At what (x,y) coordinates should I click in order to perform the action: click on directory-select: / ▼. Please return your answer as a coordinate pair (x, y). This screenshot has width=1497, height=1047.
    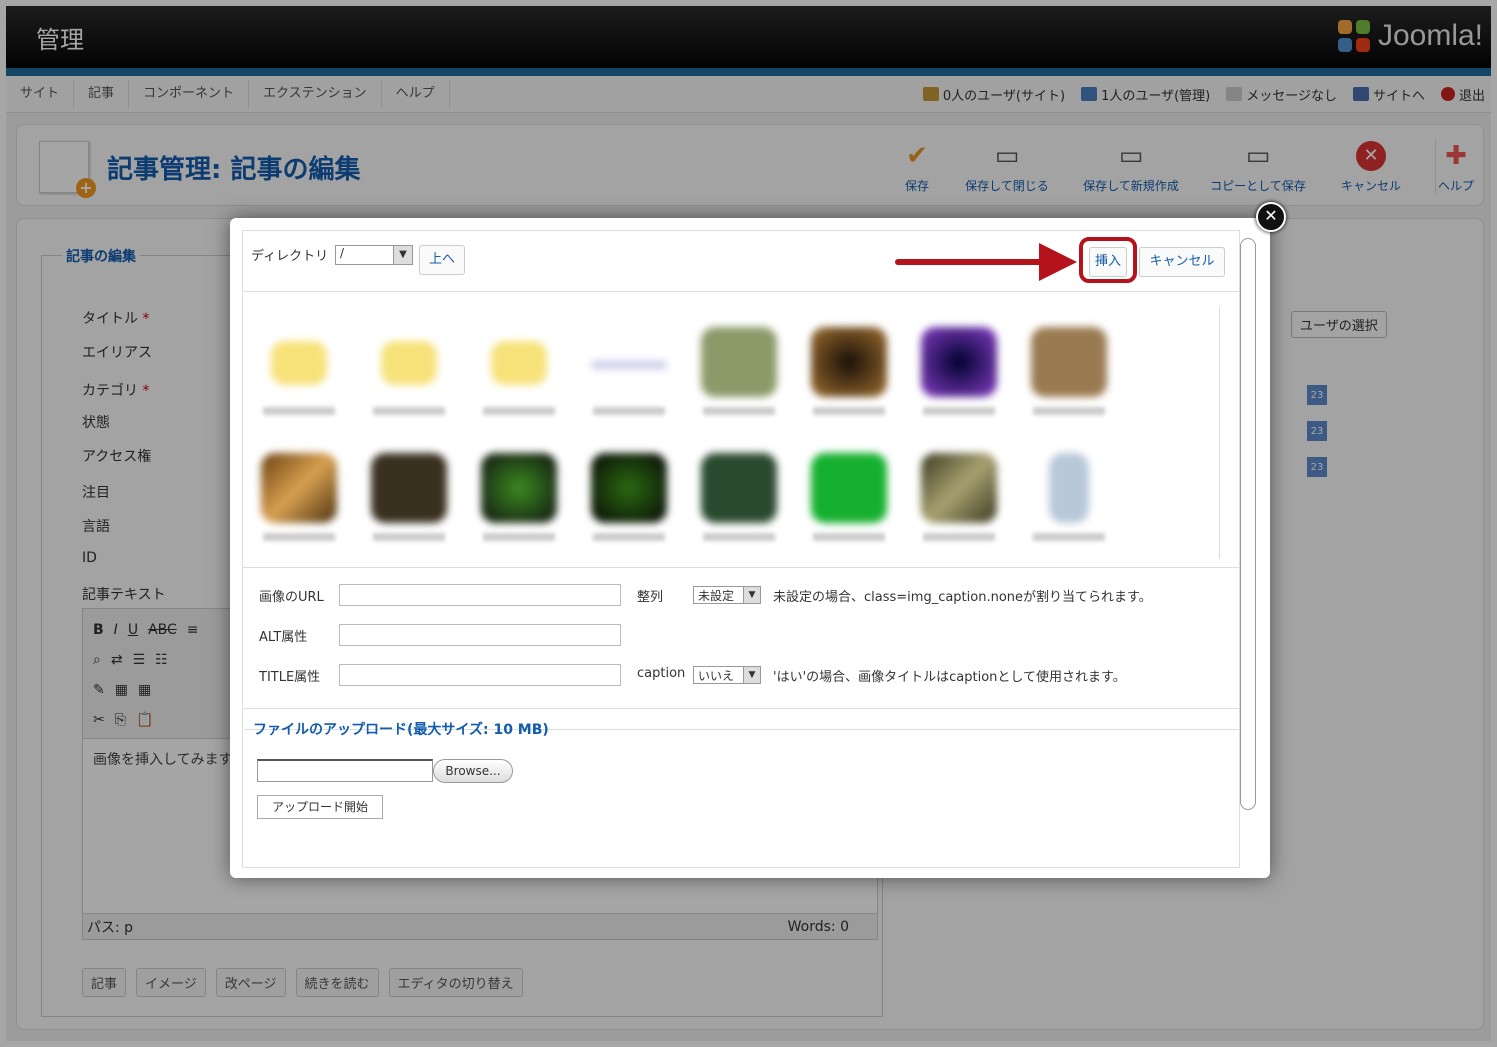
    Looking at the image, I should click on (374, 255).